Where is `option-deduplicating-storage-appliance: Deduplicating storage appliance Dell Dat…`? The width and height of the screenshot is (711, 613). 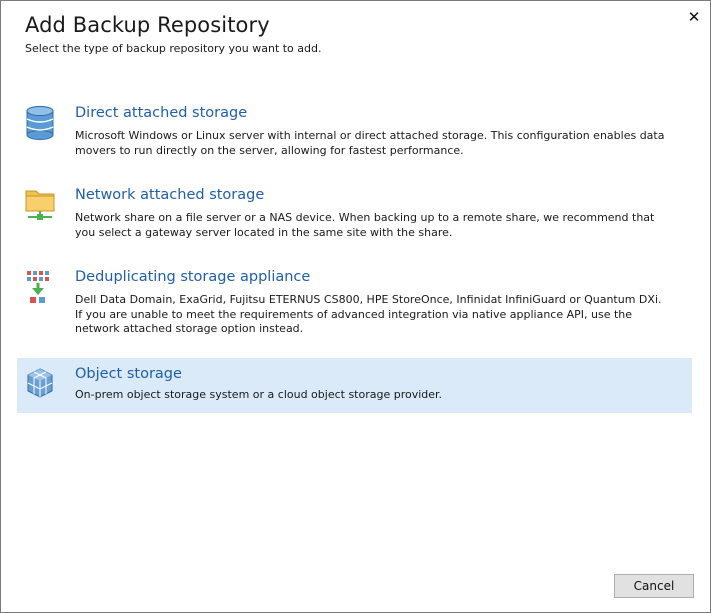 option-deduplicating-storage-appliance: Deduplicating storage appliance Dell Dat… is located at coordinates (354, 305).